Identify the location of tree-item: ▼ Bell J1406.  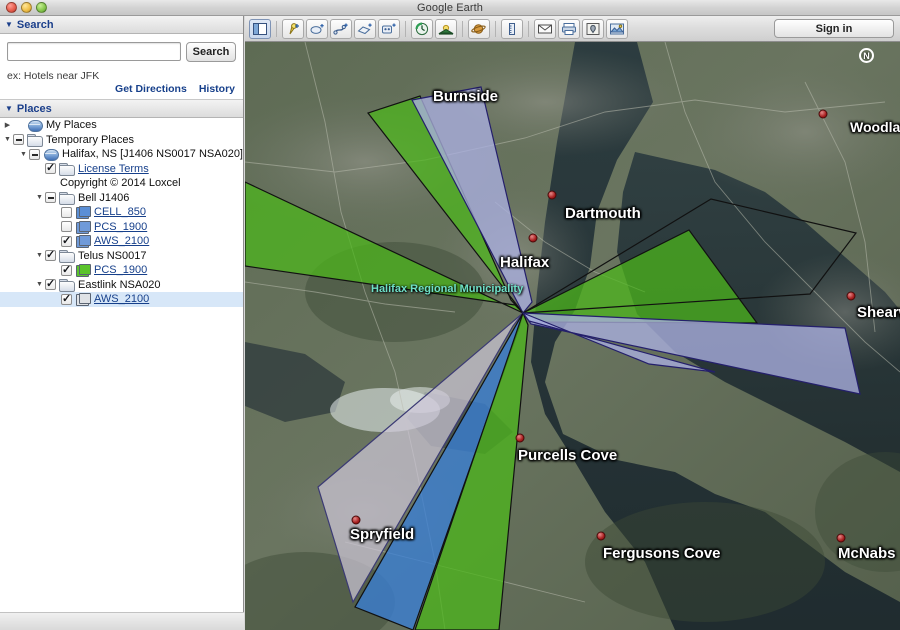
(121, 198).